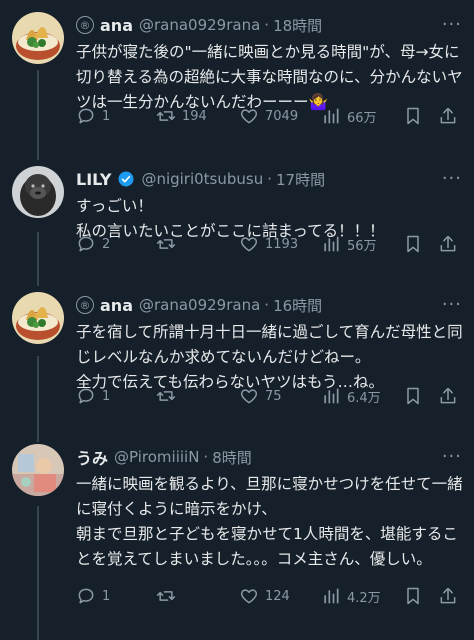 This screenshot has width=474, height=640. What do you see at coordinates (364, 398) in the screenshot?
I see `view-count: 6.4万` at bounding box center [364, 398].